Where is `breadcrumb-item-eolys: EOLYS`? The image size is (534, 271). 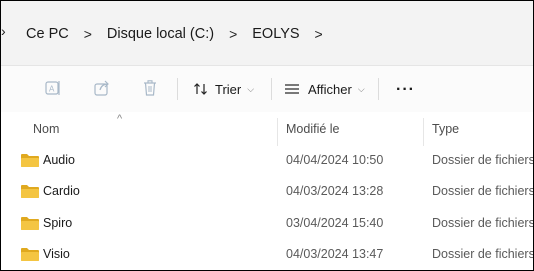 breadcrumb-item-eolys: EOLYS is located at coordinates (275, 34).